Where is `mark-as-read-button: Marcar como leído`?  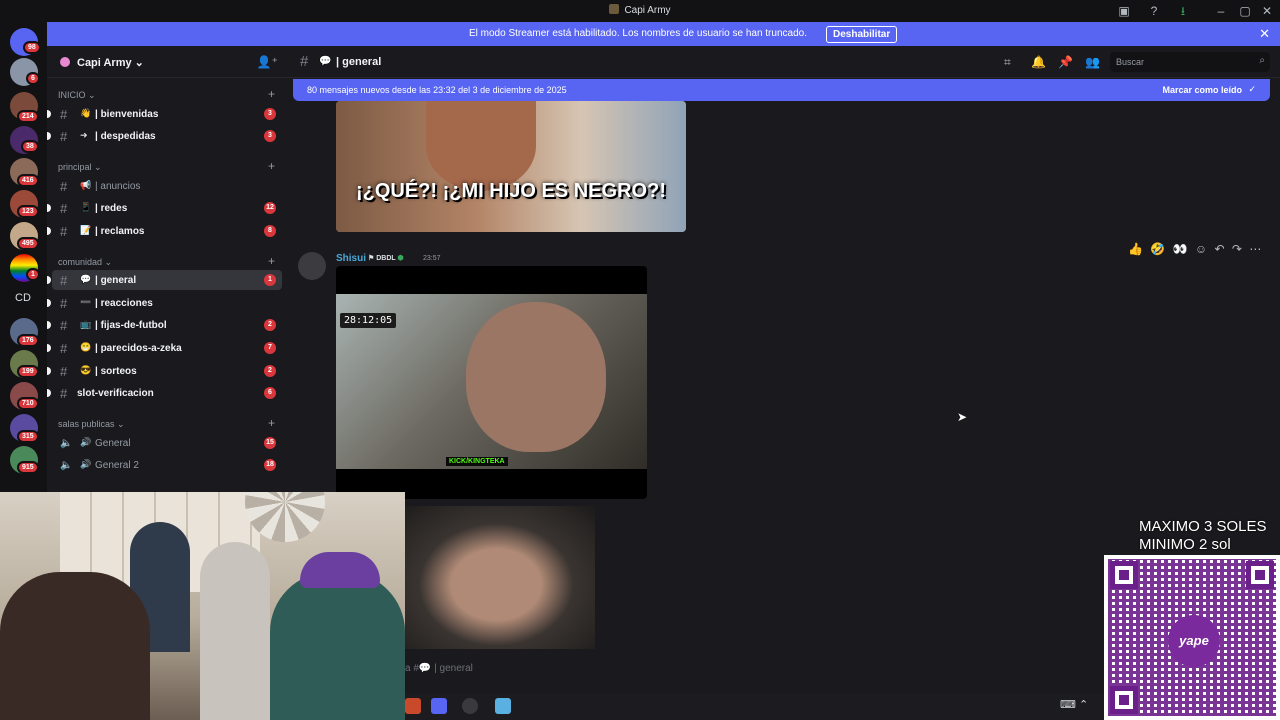
mark-as-read-button: Marcar como leído is located at coordinates (1202, 90).